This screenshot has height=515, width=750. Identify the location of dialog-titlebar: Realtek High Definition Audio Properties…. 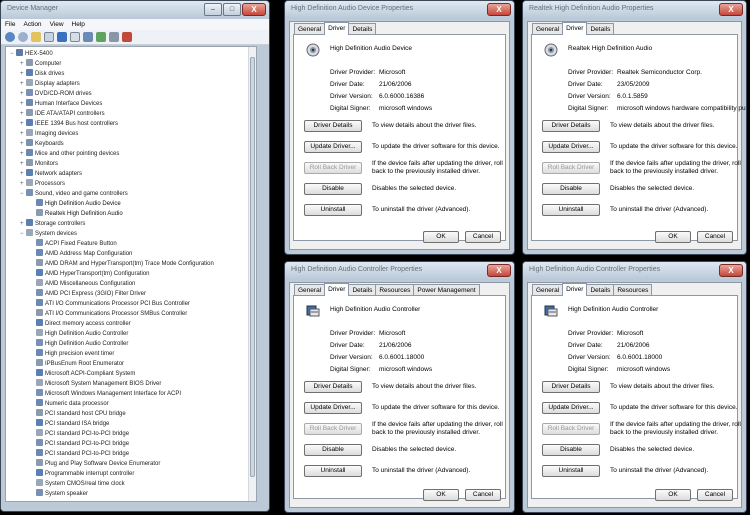
(634, 10).